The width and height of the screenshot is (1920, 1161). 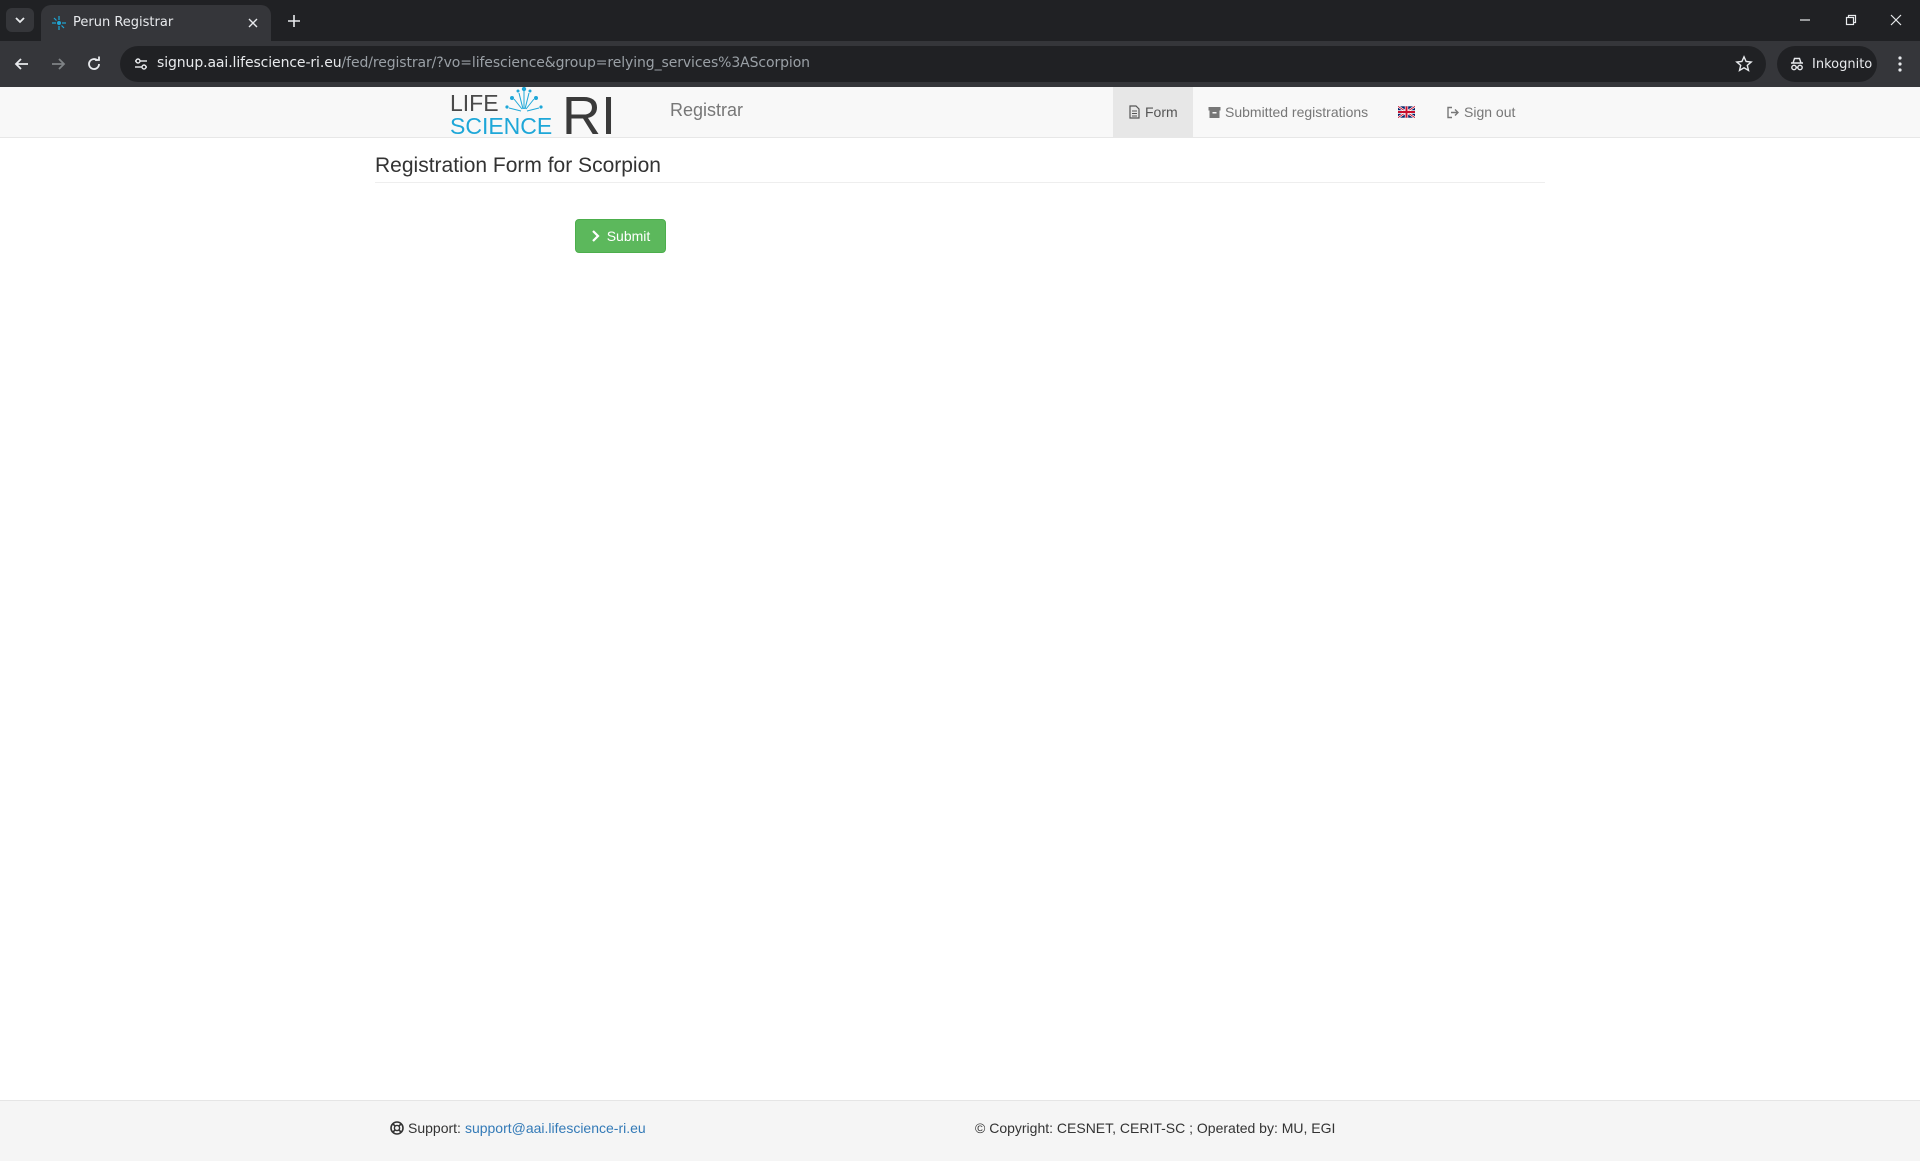 I want to click on back-button, so click(x=22, y=64).